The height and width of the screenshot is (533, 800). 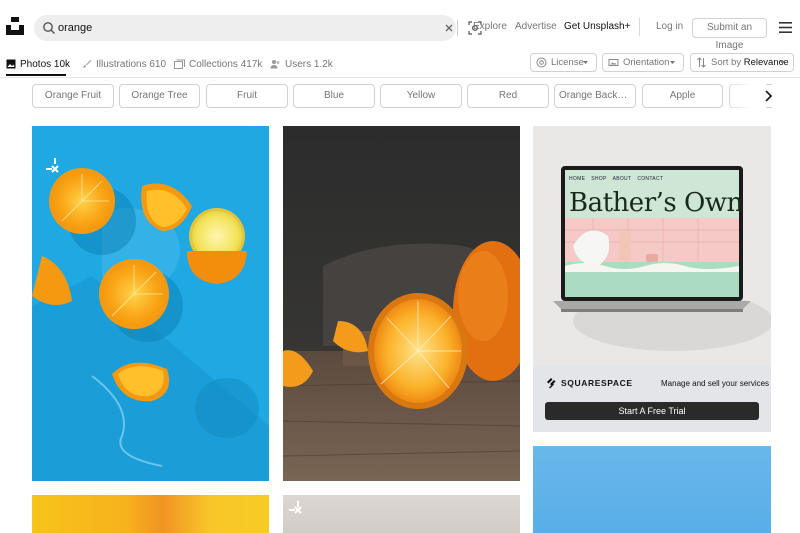 I want to click on unsplash-logo, so click(x=15, y=26).